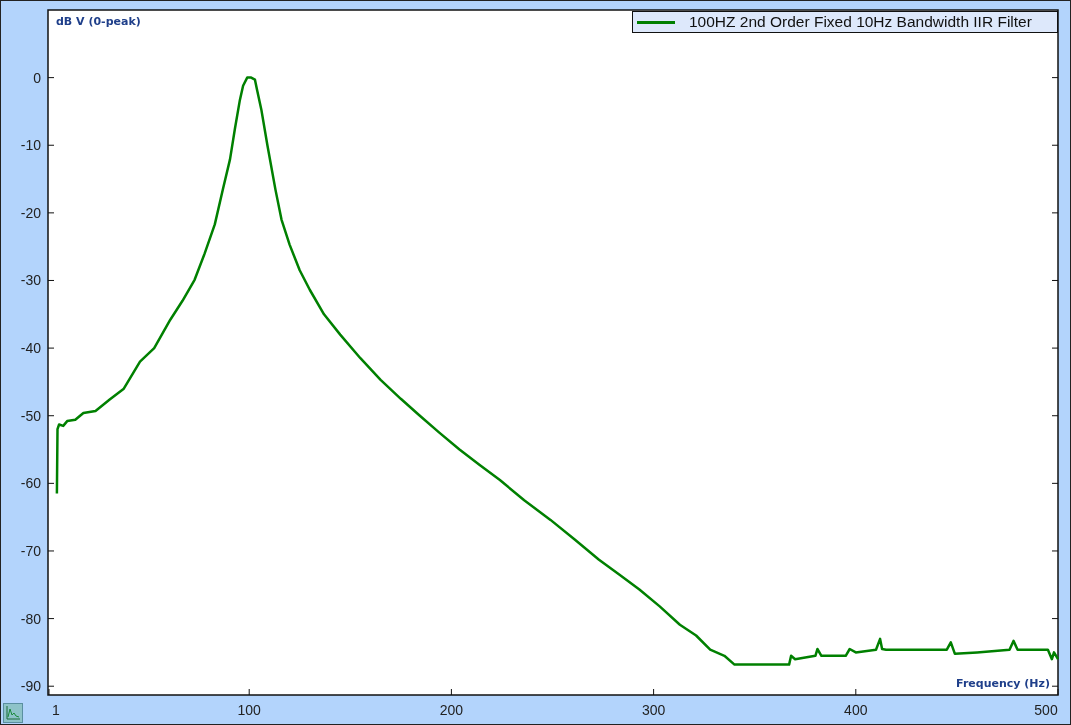 The height and width of the screenshot is (725, 1071). I want to click on y-tick-label: -40, so click(30, 348).